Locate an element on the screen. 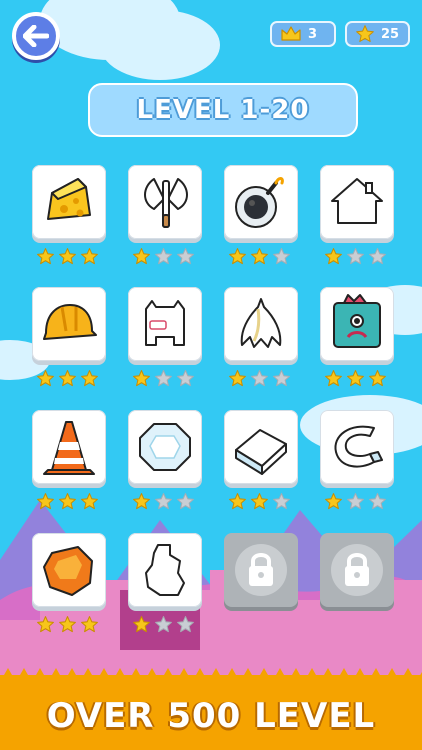 The height and width of the screenshot is (750, 422). rock-icon is located at coordinates (68, 571).